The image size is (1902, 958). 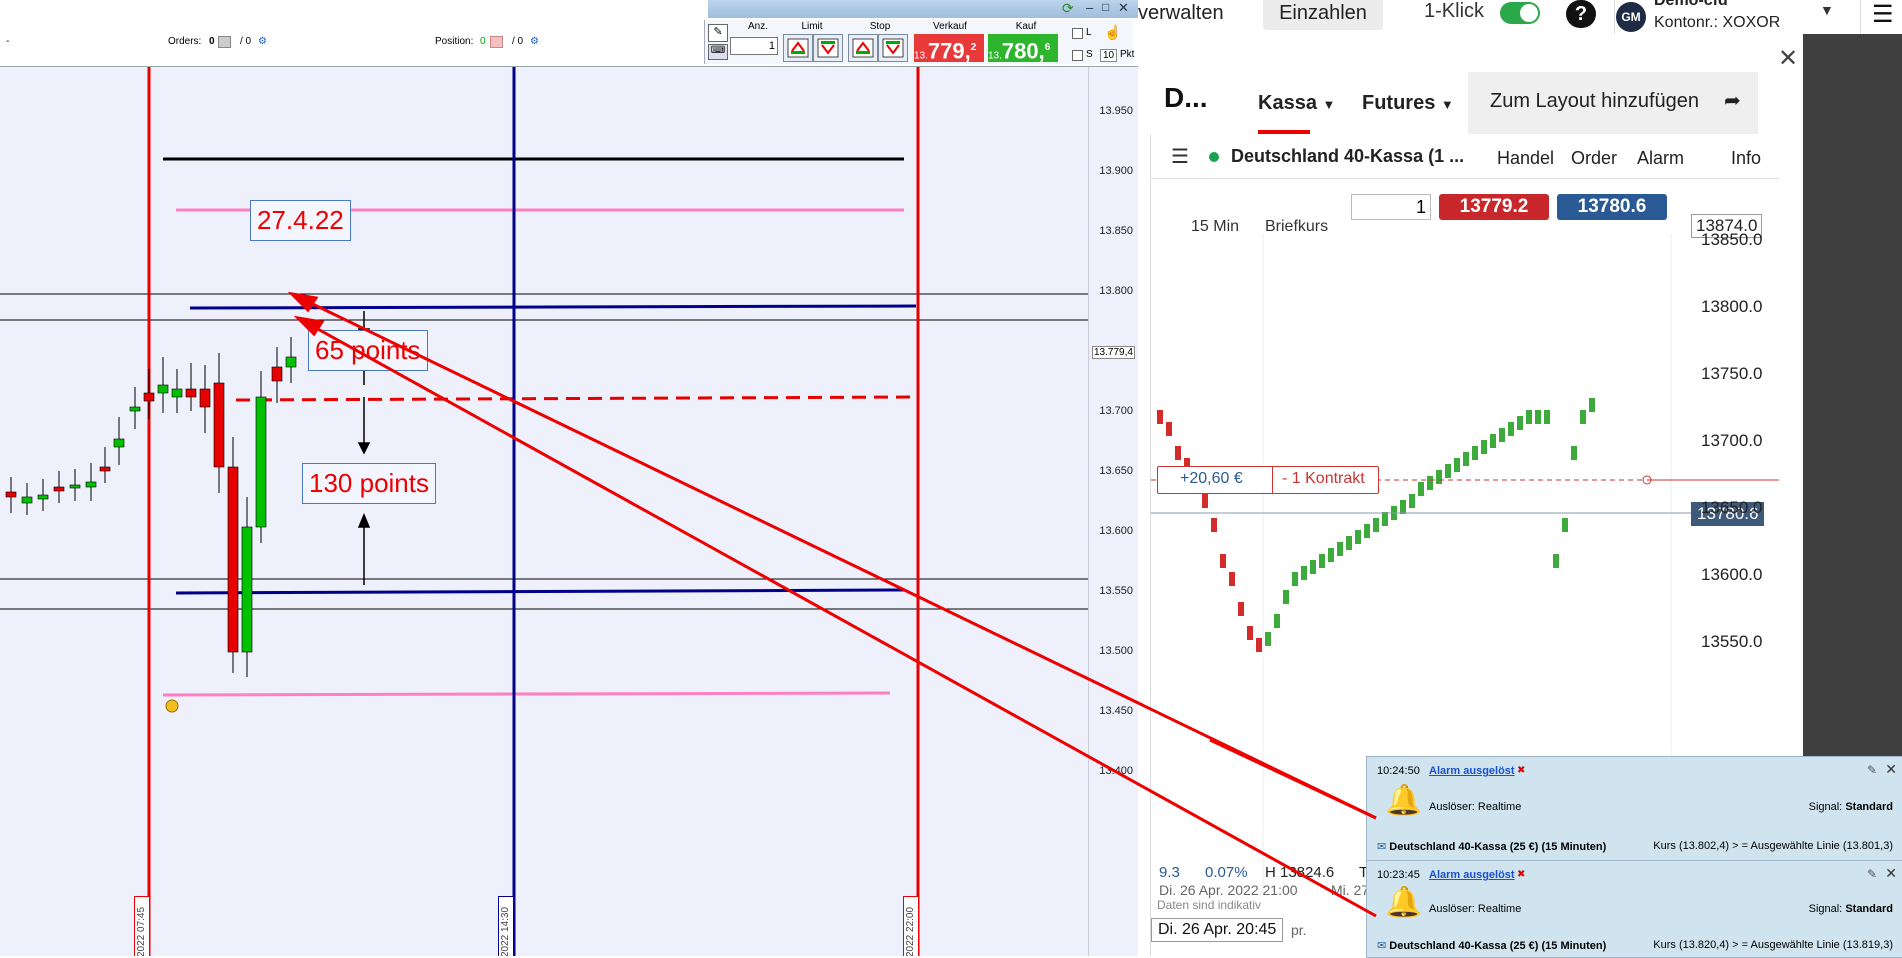 I want to click on red-arrow-2-head, so click(x=309, y=326).